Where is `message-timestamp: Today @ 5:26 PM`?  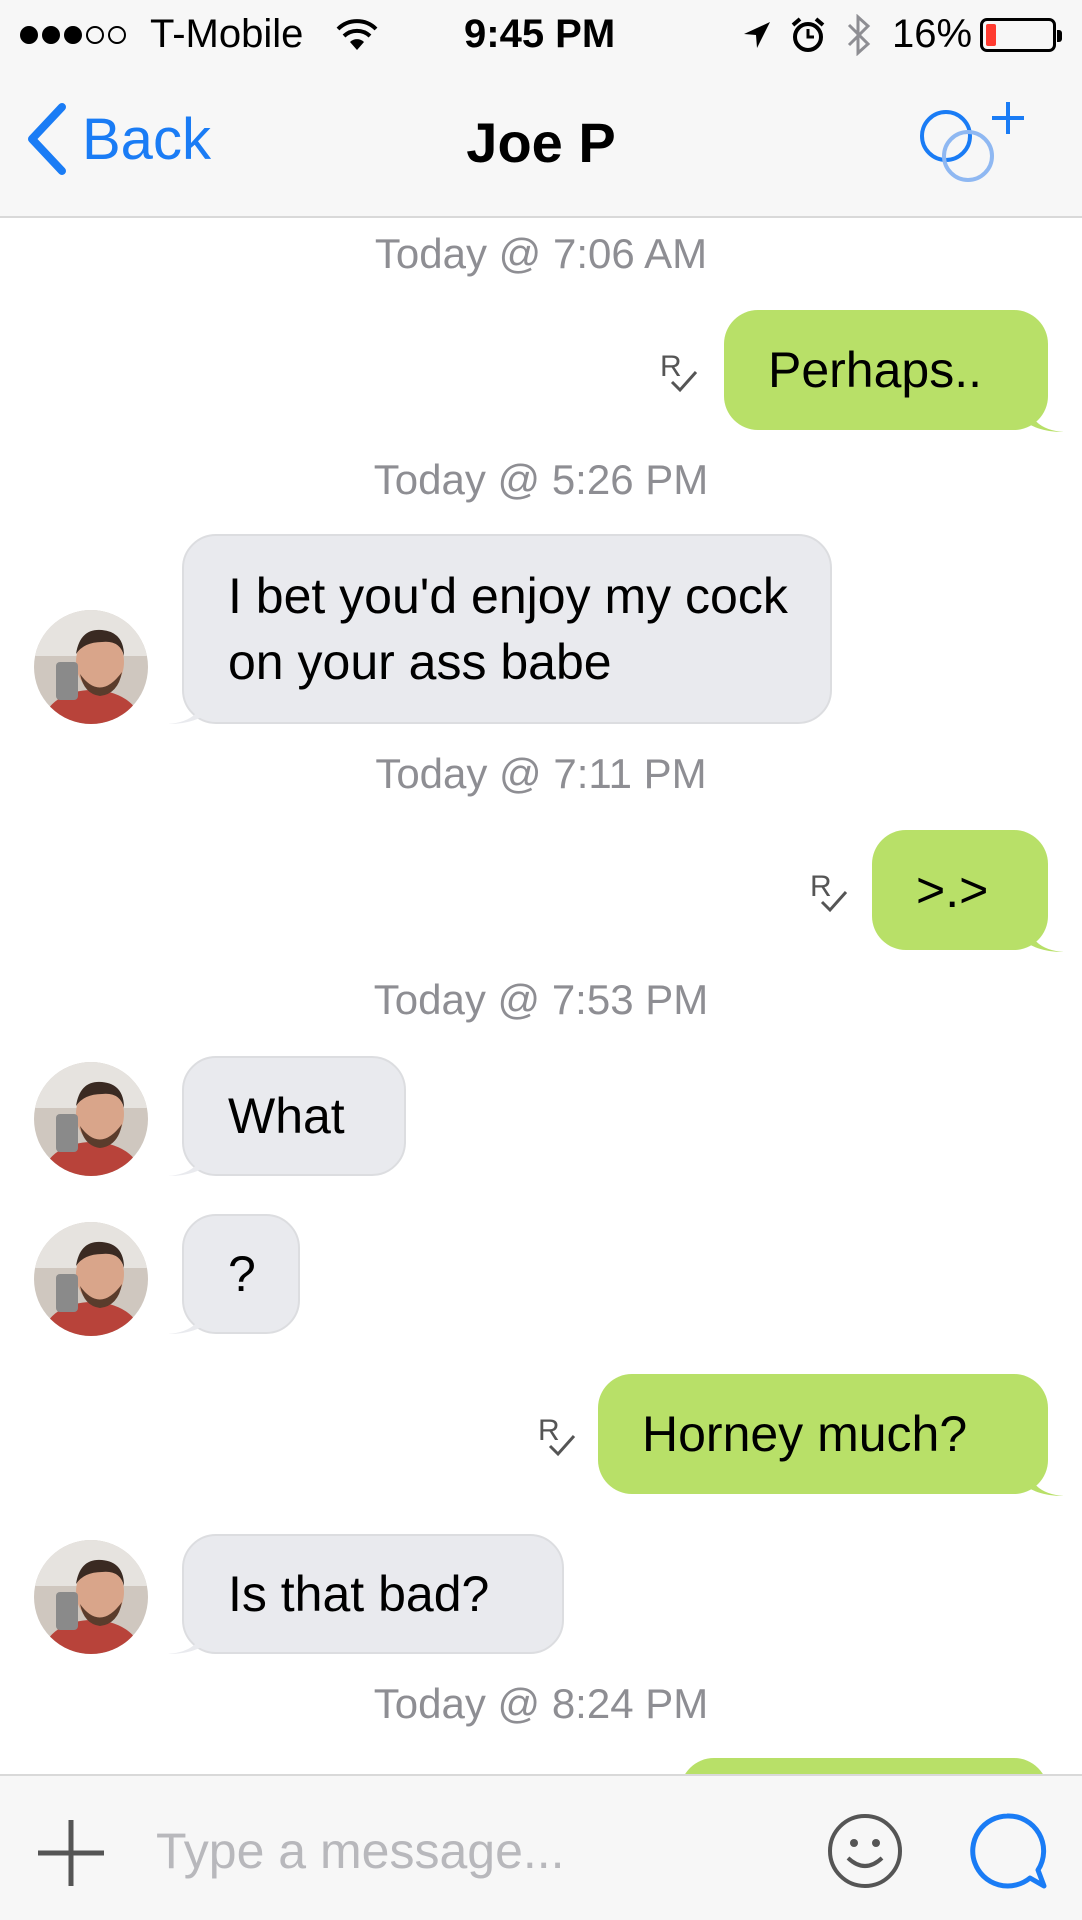
message-timestamp: Today @ 5:26 PM is located at coordinates (541, 479).